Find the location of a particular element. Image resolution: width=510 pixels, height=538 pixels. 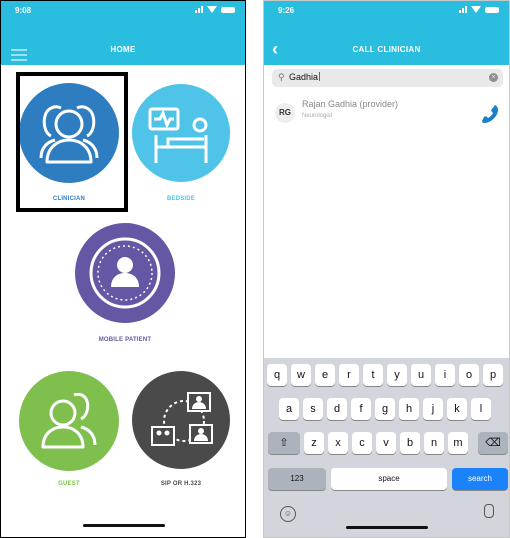

nav-bar: ‹ CALL CLINICIAN is located at coordinates (386, 44).